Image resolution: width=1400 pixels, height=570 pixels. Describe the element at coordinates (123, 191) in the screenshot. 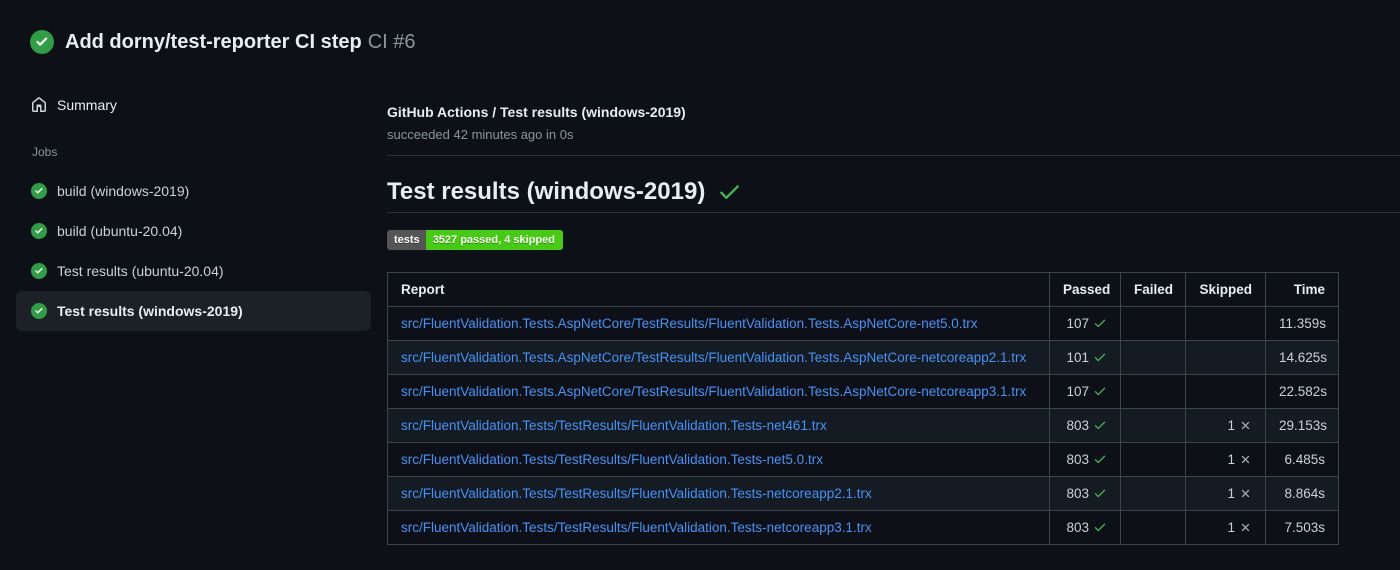

I see `job-label: build (windows-2019)` at that location.